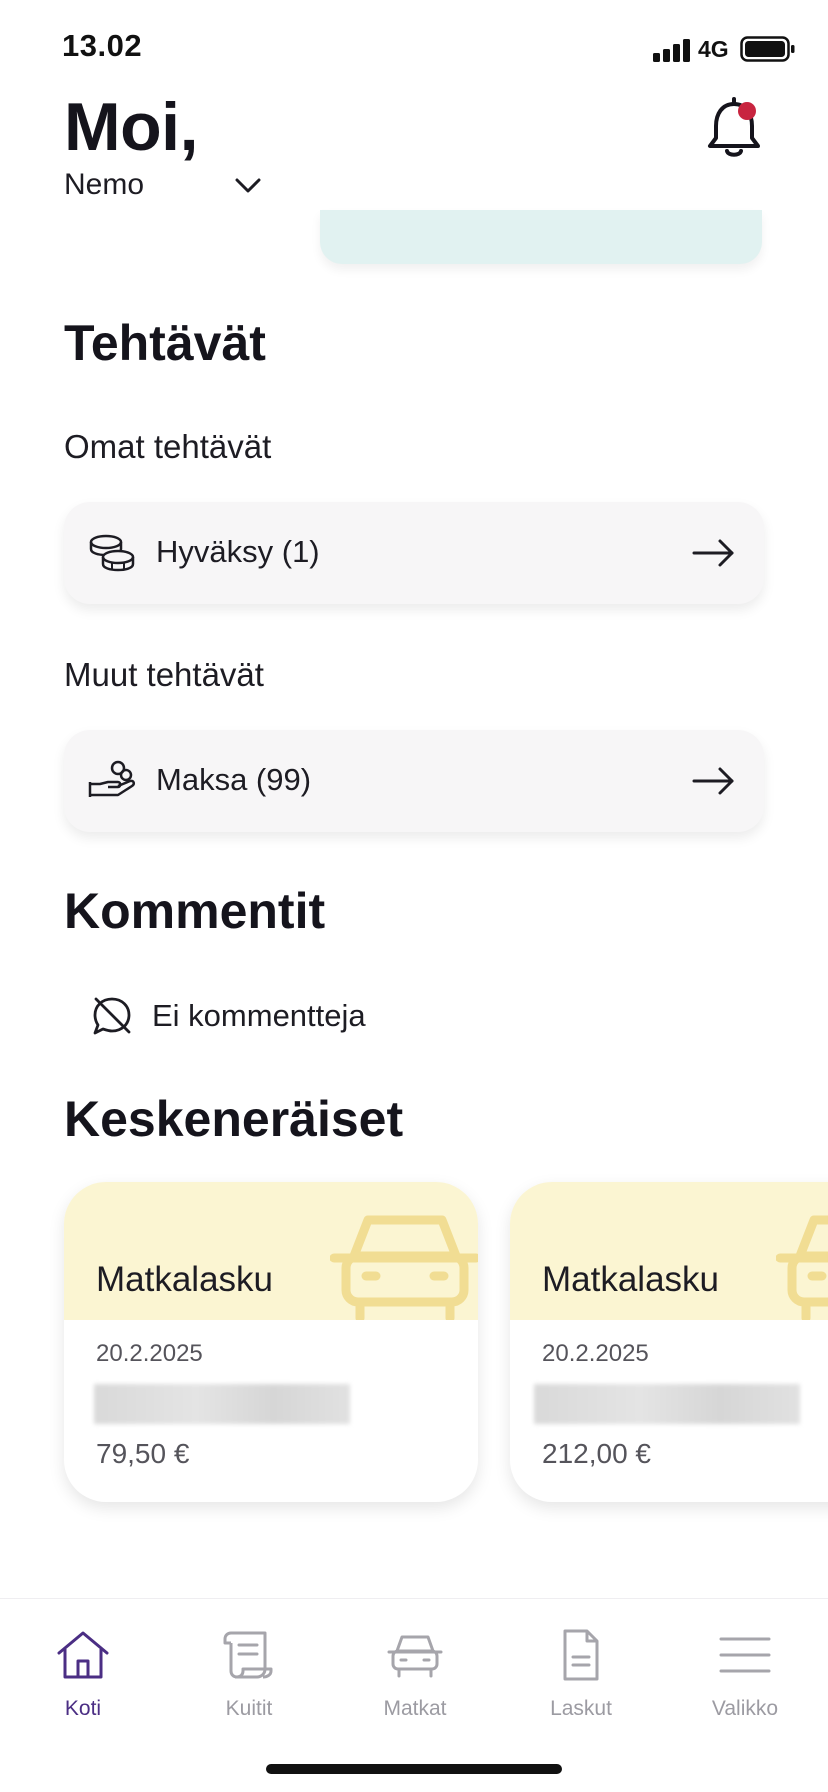 Image resolution: width=828 pixels, height=1792 pixels. Describe the element at coordinates (745, 1655) in the screenshot. I see `menu-icon` at that location.